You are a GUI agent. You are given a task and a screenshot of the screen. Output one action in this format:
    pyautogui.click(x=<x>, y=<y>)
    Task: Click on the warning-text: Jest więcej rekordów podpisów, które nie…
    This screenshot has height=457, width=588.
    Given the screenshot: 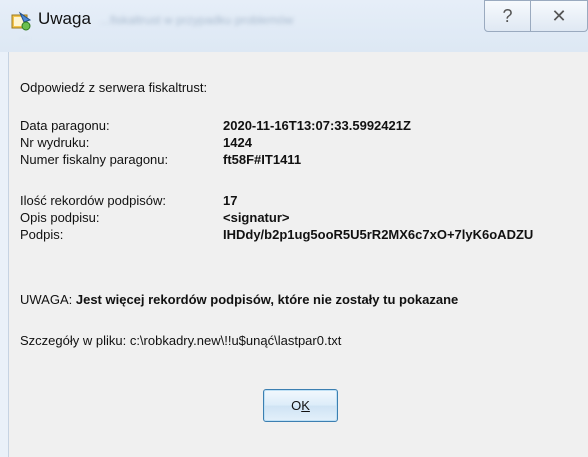 What is the action you would take?
    pyautogui.click(x=267, y=299)
    